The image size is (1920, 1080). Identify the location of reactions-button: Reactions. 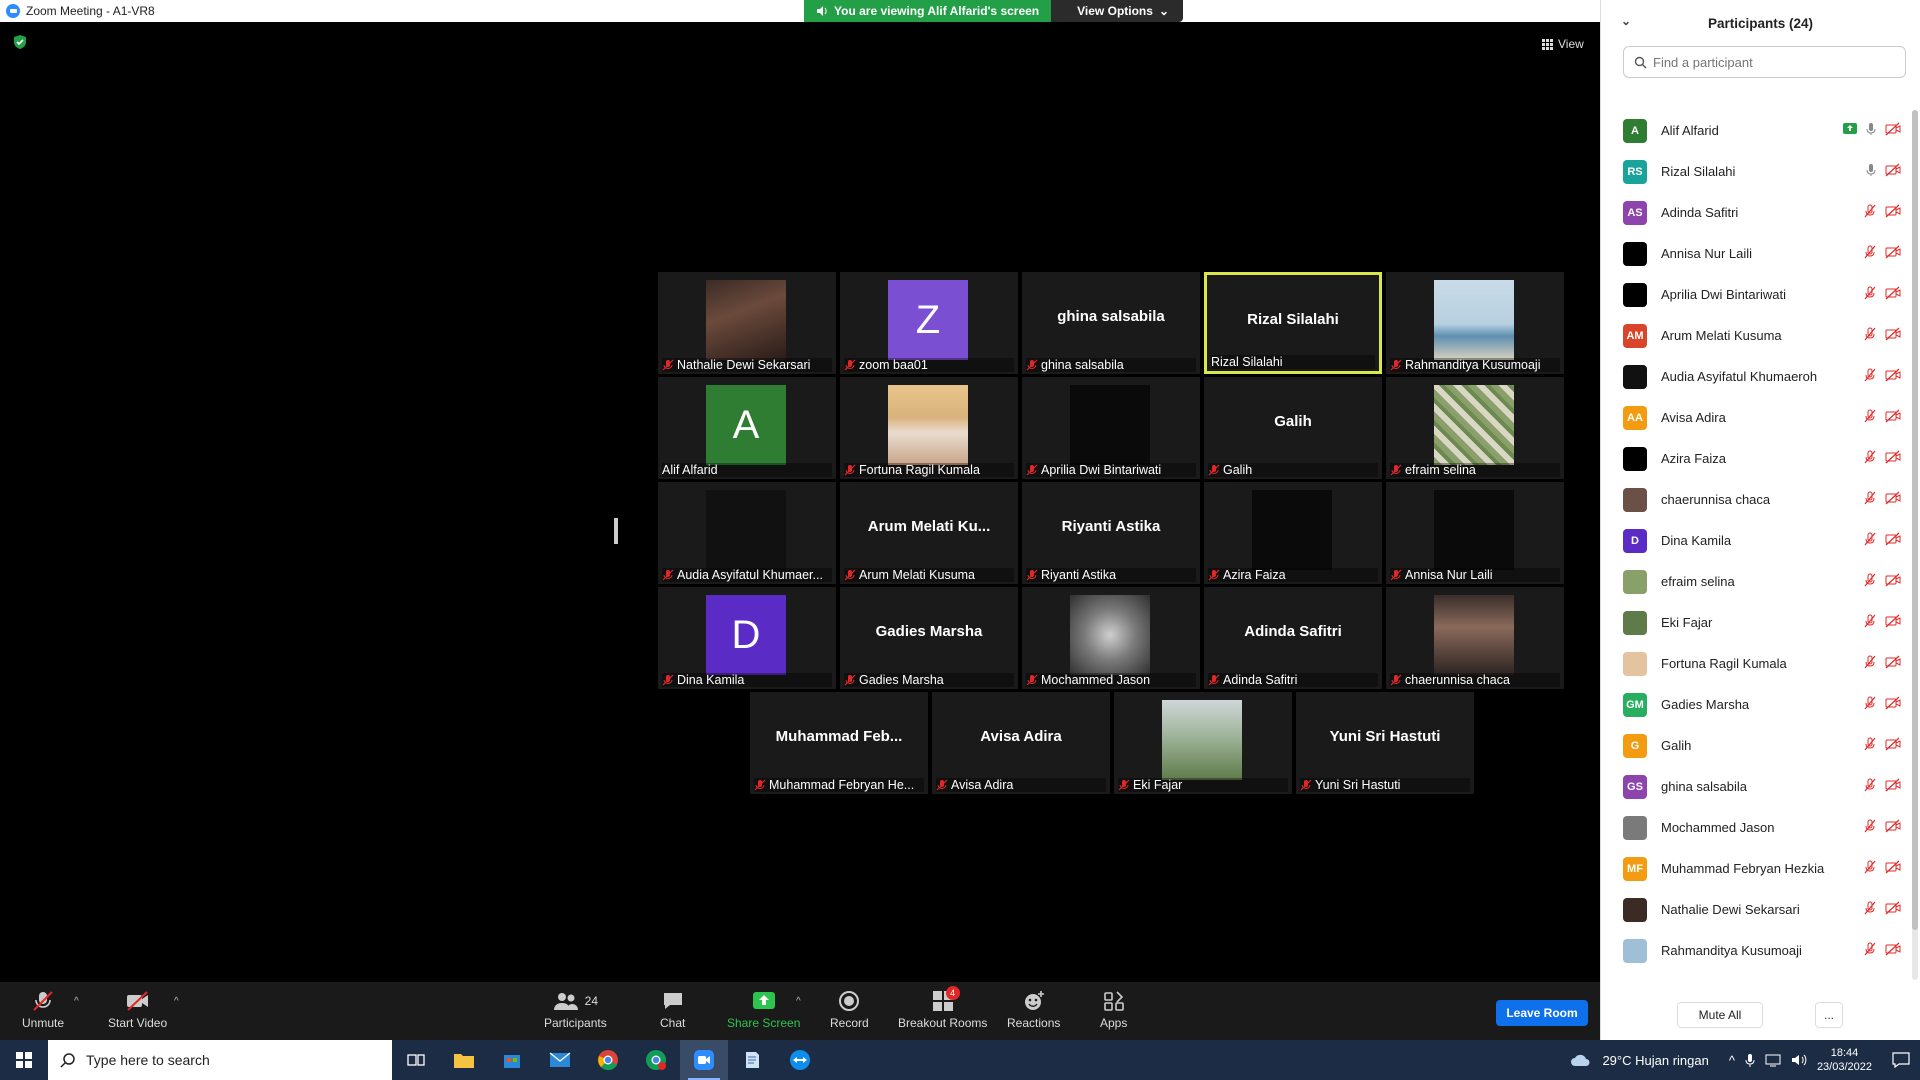
(1033, 1010).